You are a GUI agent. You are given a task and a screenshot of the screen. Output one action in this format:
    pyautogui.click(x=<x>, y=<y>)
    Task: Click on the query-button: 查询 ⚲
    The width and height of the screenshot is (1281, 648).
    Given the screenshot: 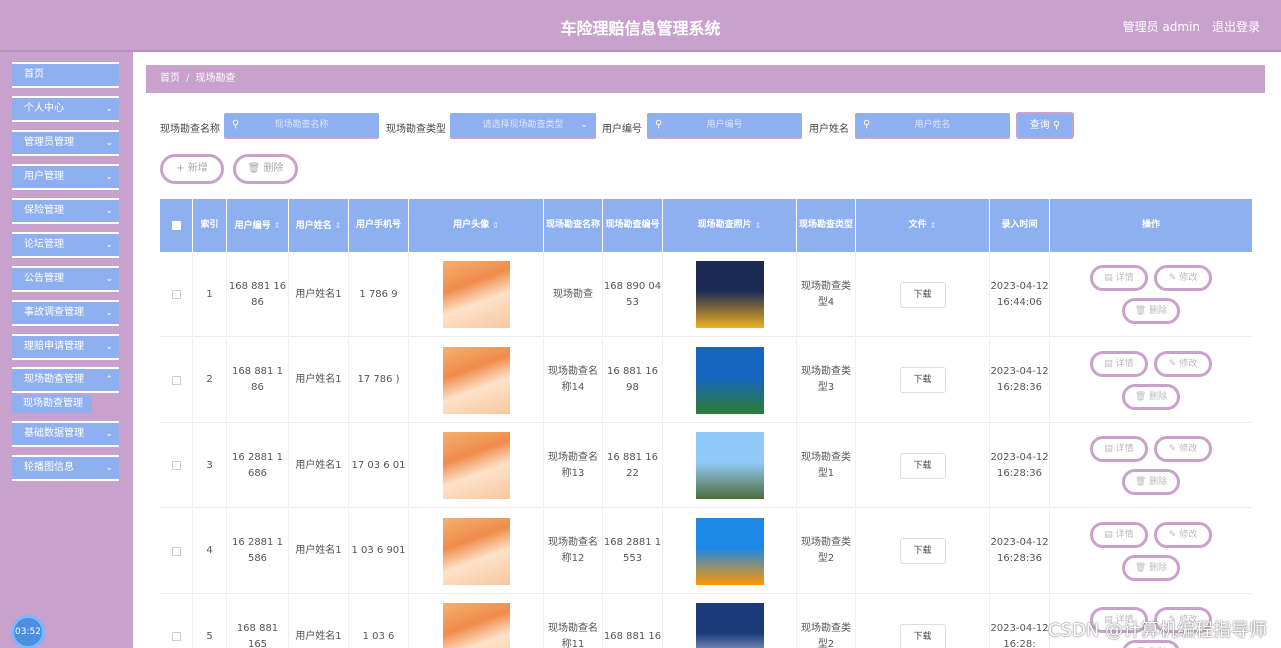 What is the action you would take?
    pyautogui.click(x=1045, y=125)
    